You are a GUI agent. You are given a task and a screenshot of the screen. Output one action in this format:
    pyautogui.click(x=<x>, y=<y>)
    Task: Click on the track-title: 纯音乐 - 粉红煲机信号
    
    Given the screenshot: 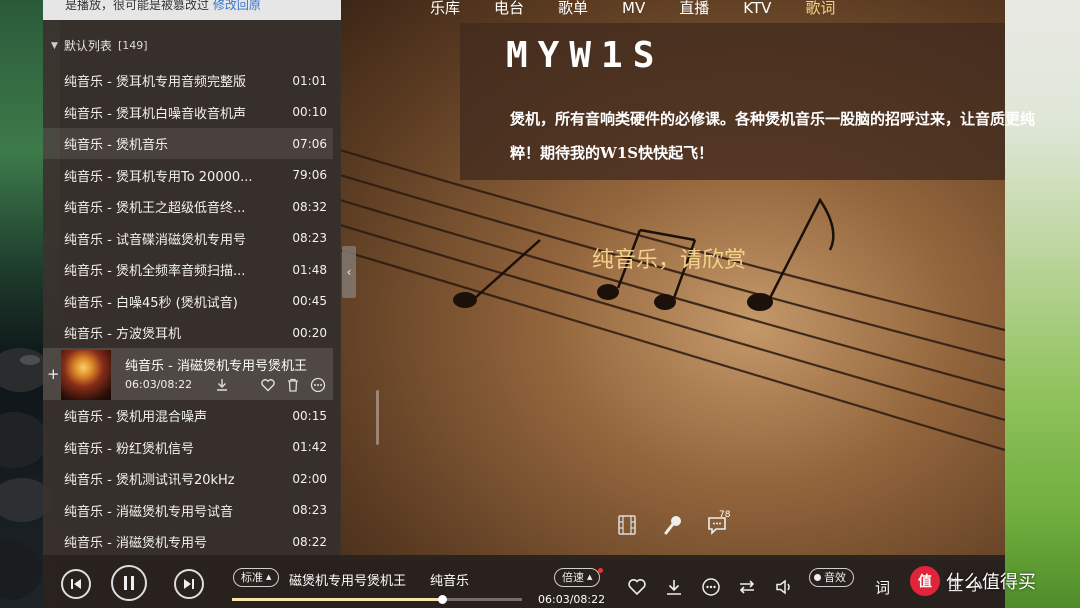 What is the action you would take?
    pyautogui.click(x=129, y=449)
    